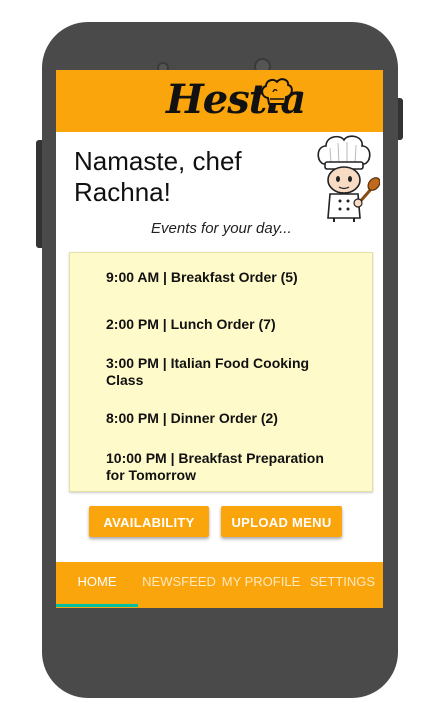 This screenshot has width=439, height=703. Describe the element at coordinates (97, 585) in the screenshot. I see `tab-home: HOME` at that location.